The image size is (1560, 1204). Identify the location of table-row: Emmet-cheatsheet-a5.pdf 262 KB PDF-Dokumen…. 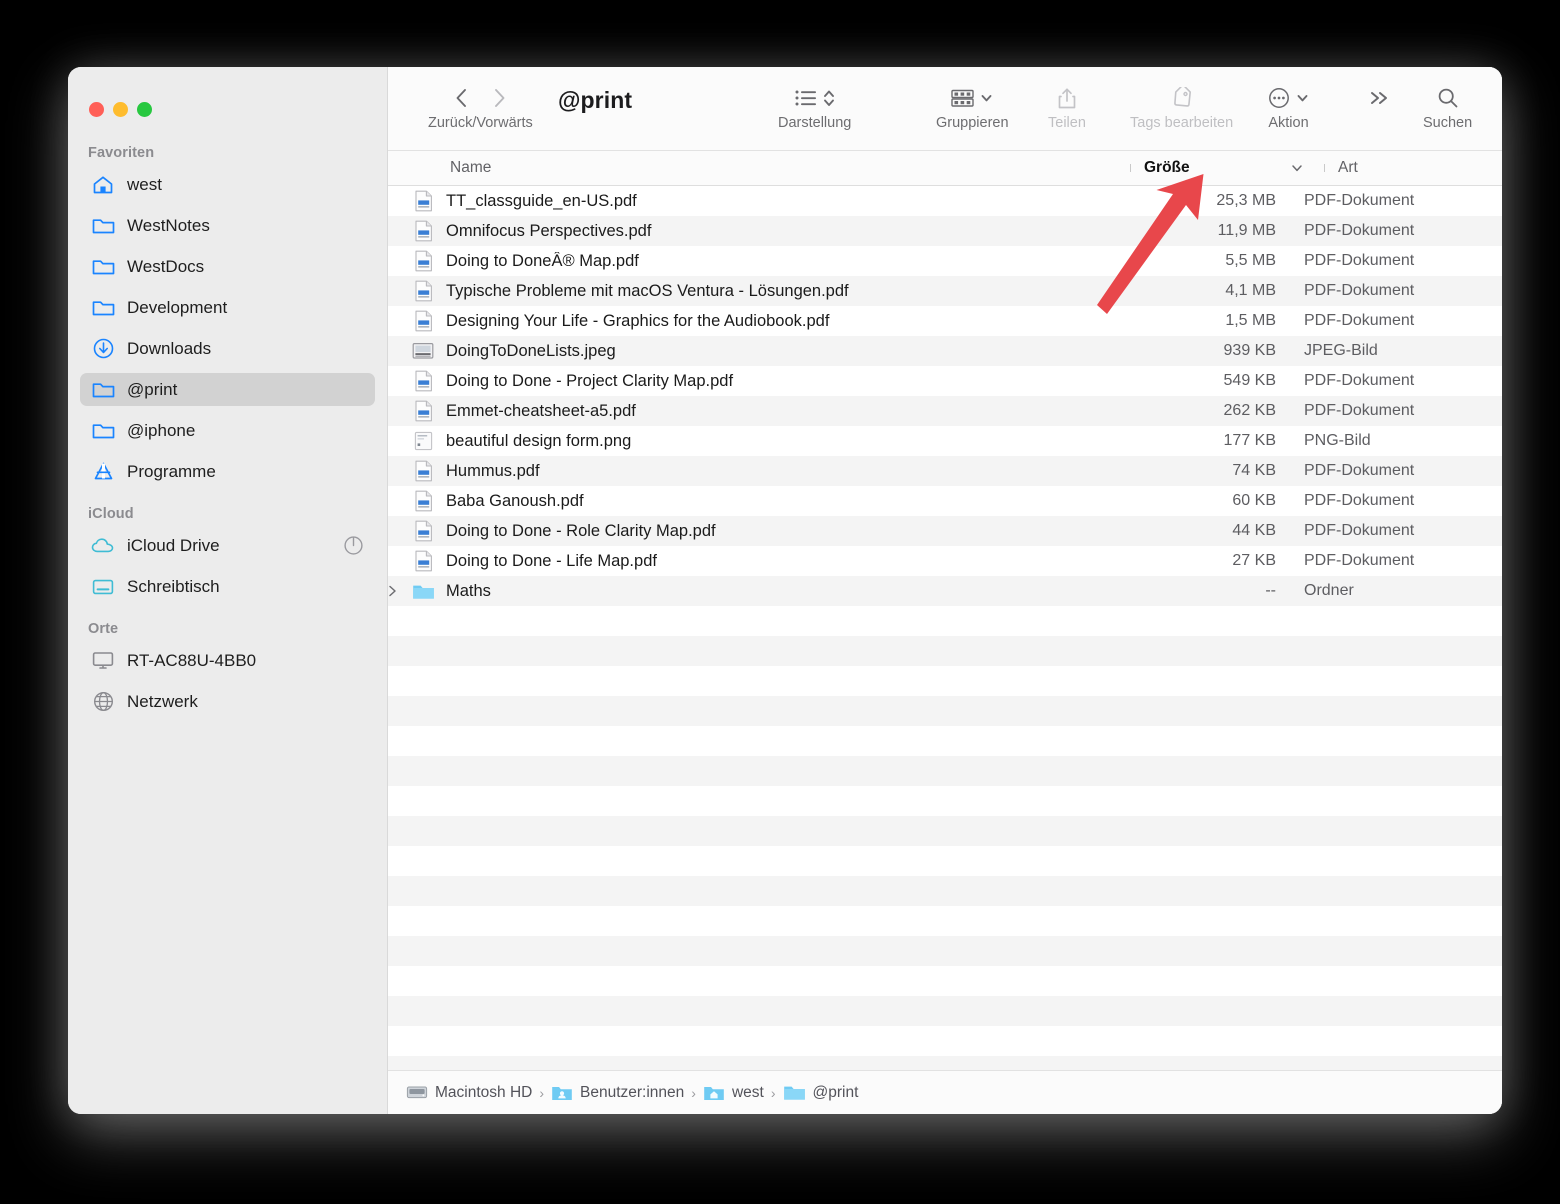
(945, 411).